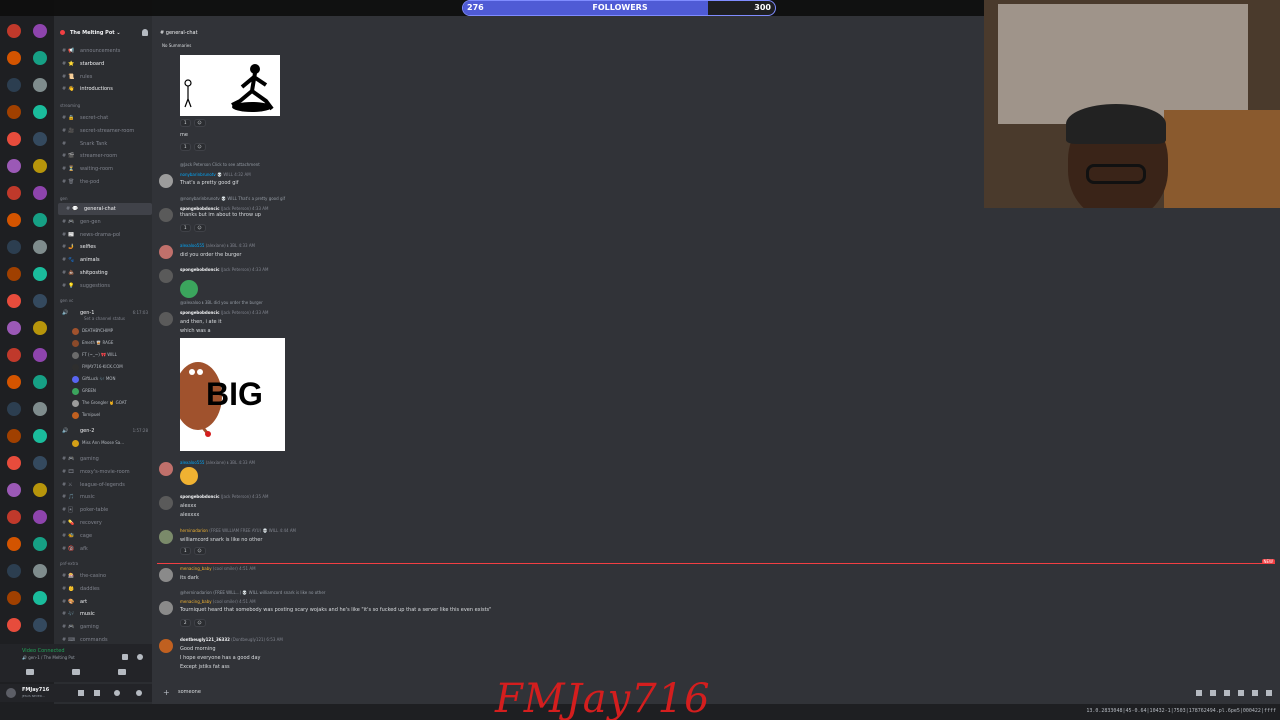 The height and width of the screenshot is (720, 1280). Describe the element at coordinates (215, 174) in the screenshot. I see `username: nonybarinbrunotv 💀 WILL 4:32 AM` at that location.